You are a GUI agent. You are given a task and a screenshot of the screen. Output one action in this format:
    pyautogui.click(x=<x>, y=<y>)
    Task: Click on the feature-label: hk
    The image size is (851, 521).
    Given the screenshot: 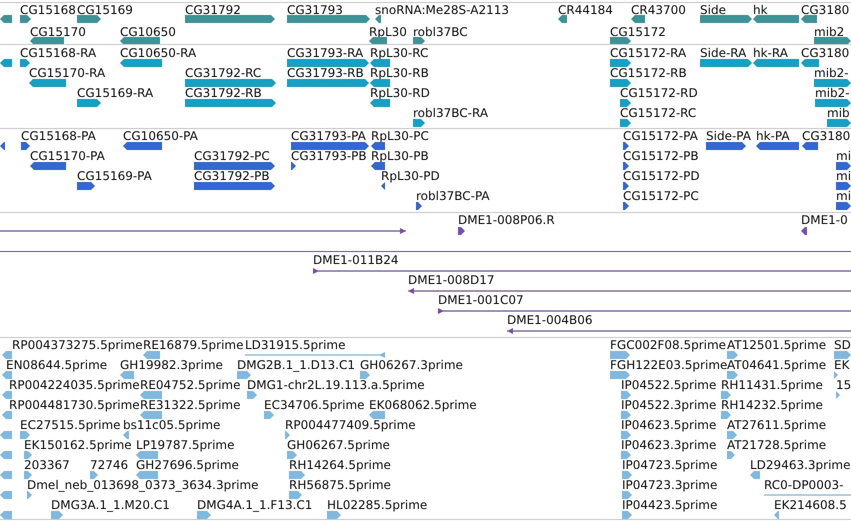 What is the action you would take?
    pyautogui.click(x=760, y=10)
    